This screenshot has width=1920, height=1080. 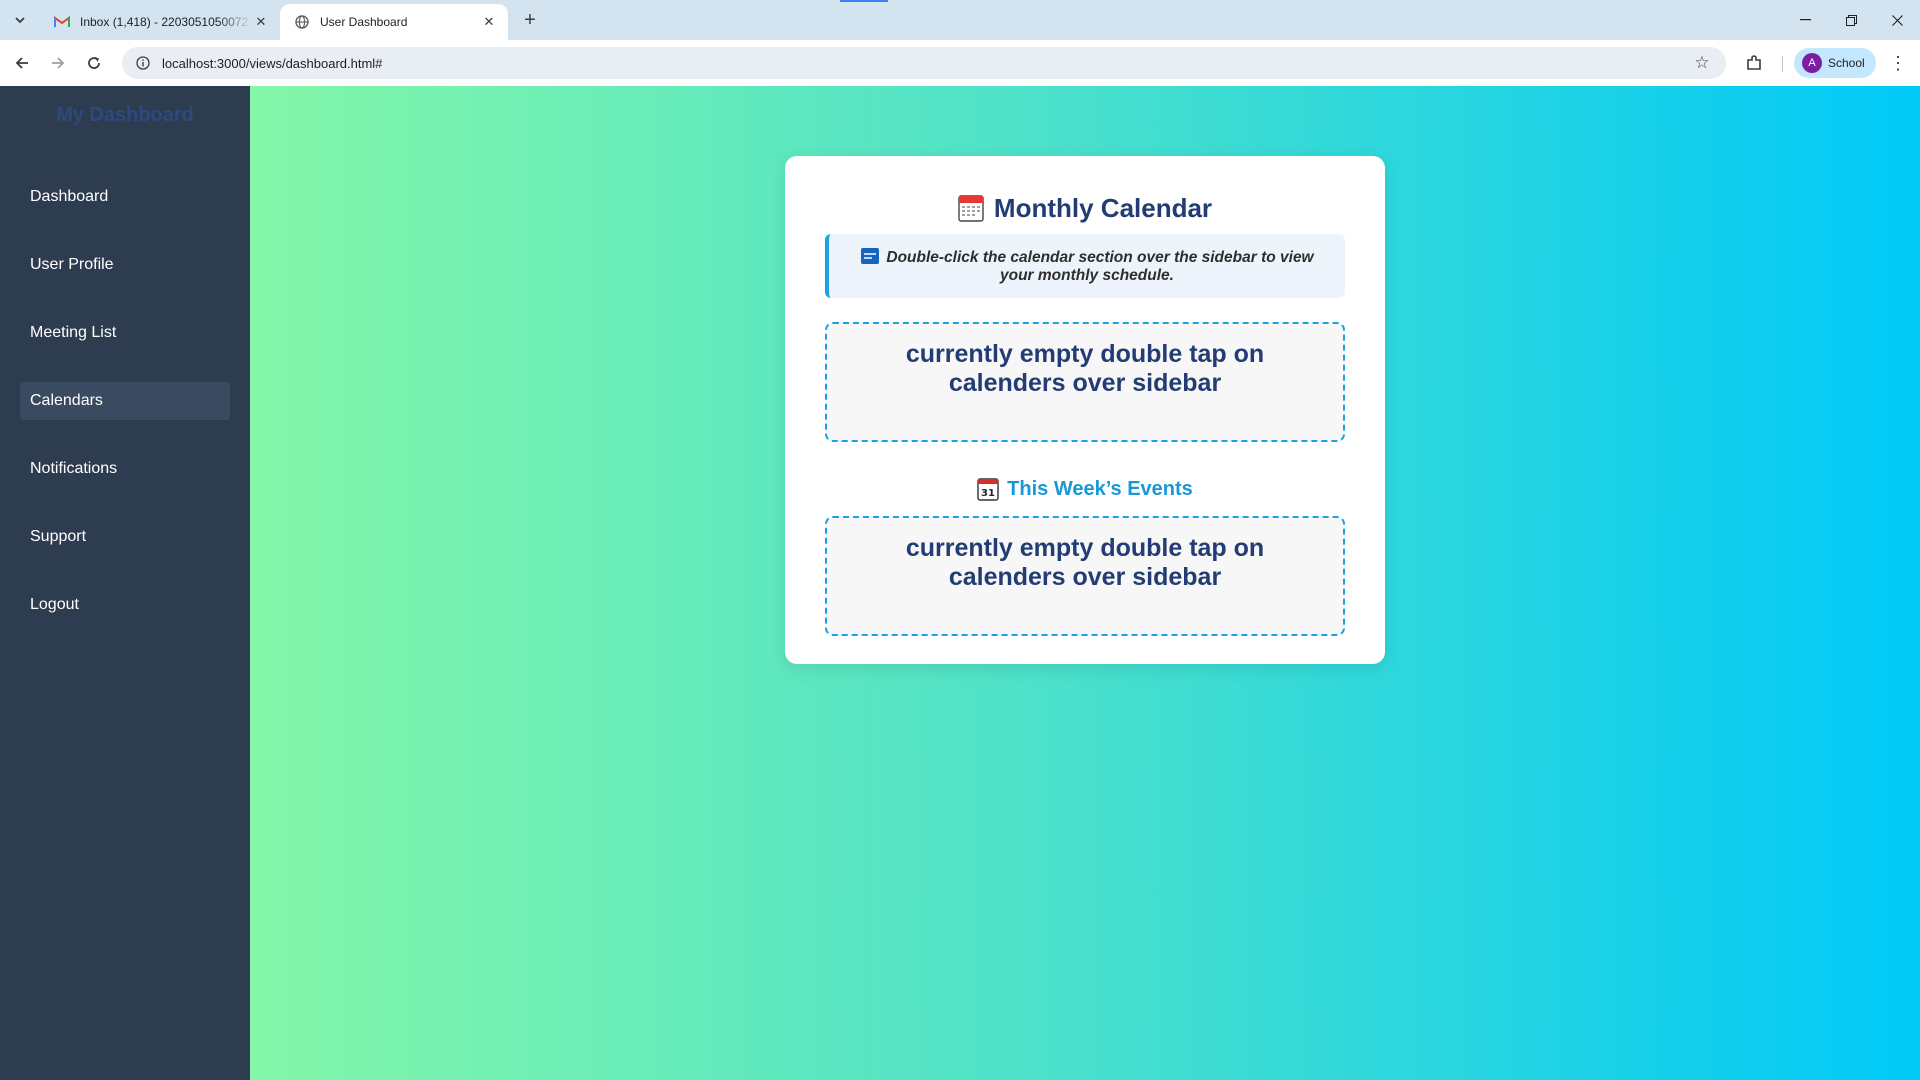 I want to click on address-bar: localhost:3000/views/dashboard.html# ☆, so click(x=924, y=63).